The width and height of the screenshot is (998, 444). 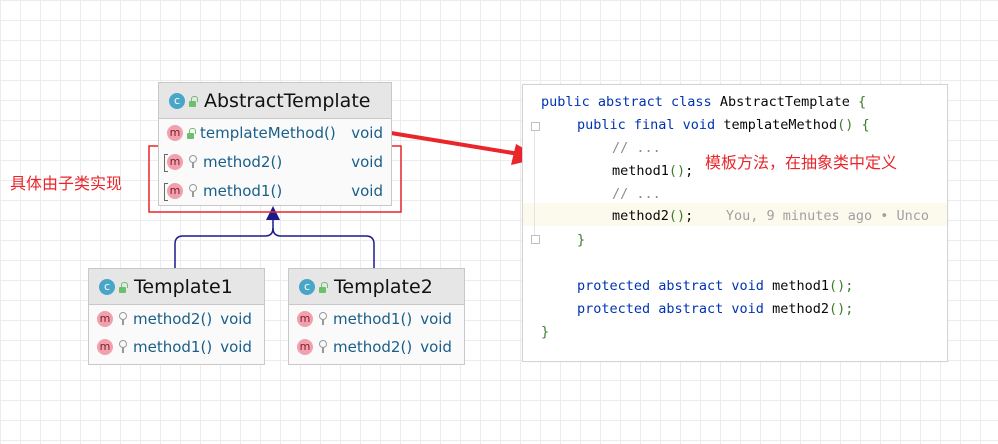 What do you see at coordinates (626, 102) in the screenshot?
I see `code-keyword: public abstract class` at bounding box center [626, 102].